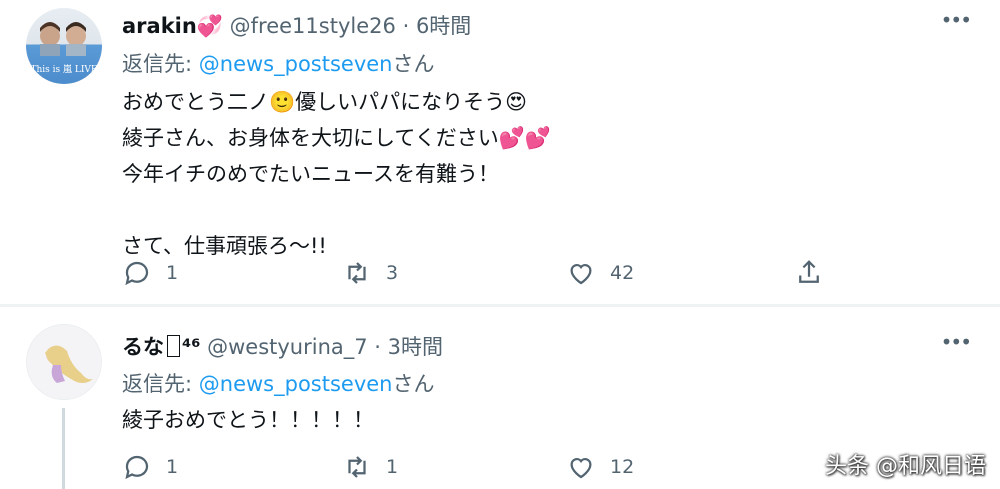  I want to click on name-superscript: ⁴⁶, so click(191, 347).